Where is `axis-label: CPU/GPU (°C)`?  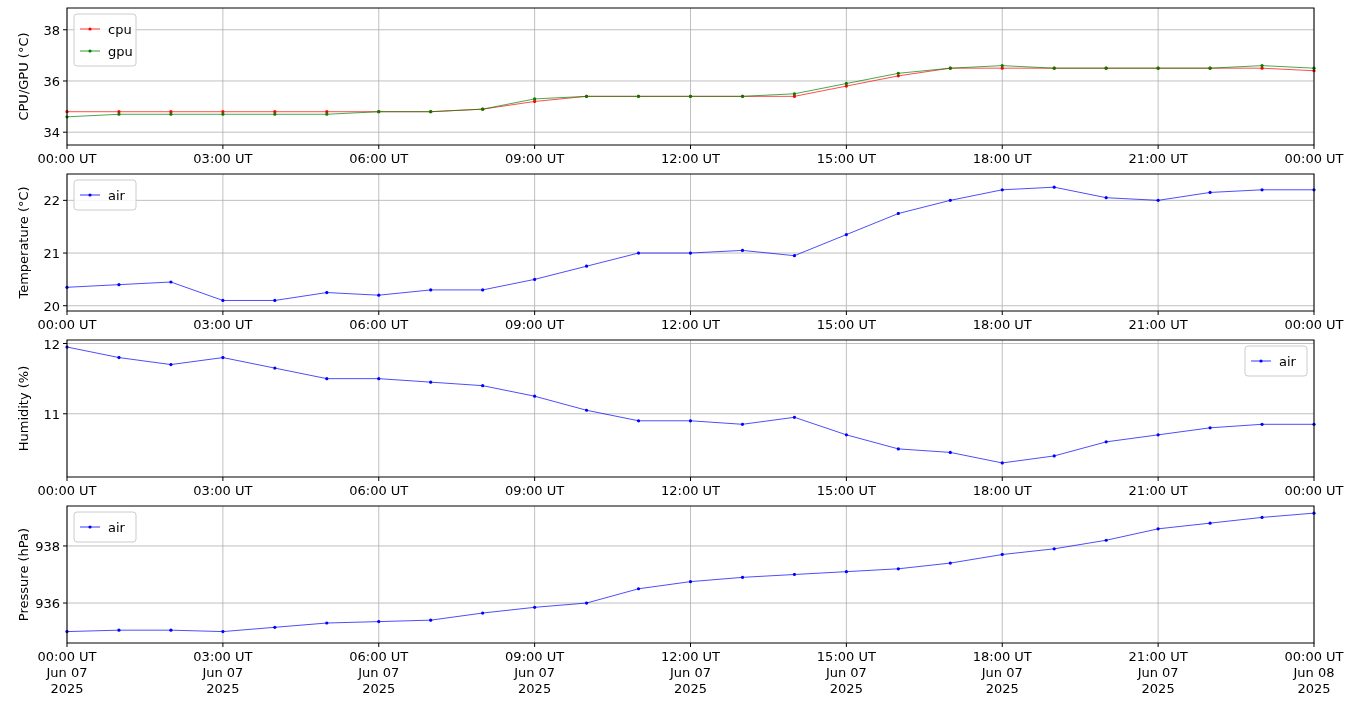
axis-label: CPU/GPU (°C) is located at coordinates (23, 76).